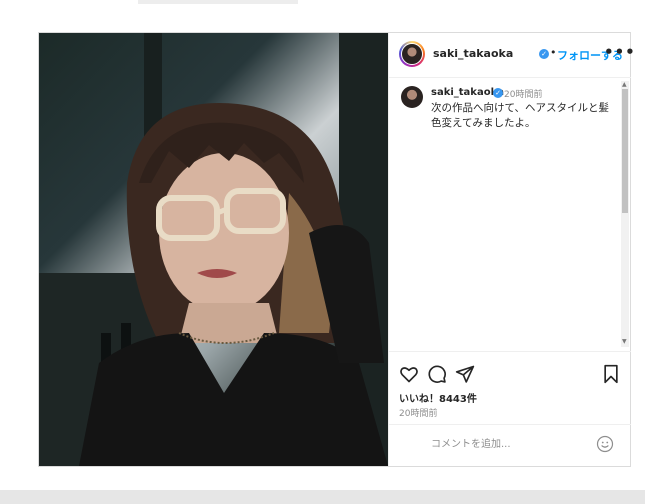  I want to click on heart-icon, so click(409, 374).